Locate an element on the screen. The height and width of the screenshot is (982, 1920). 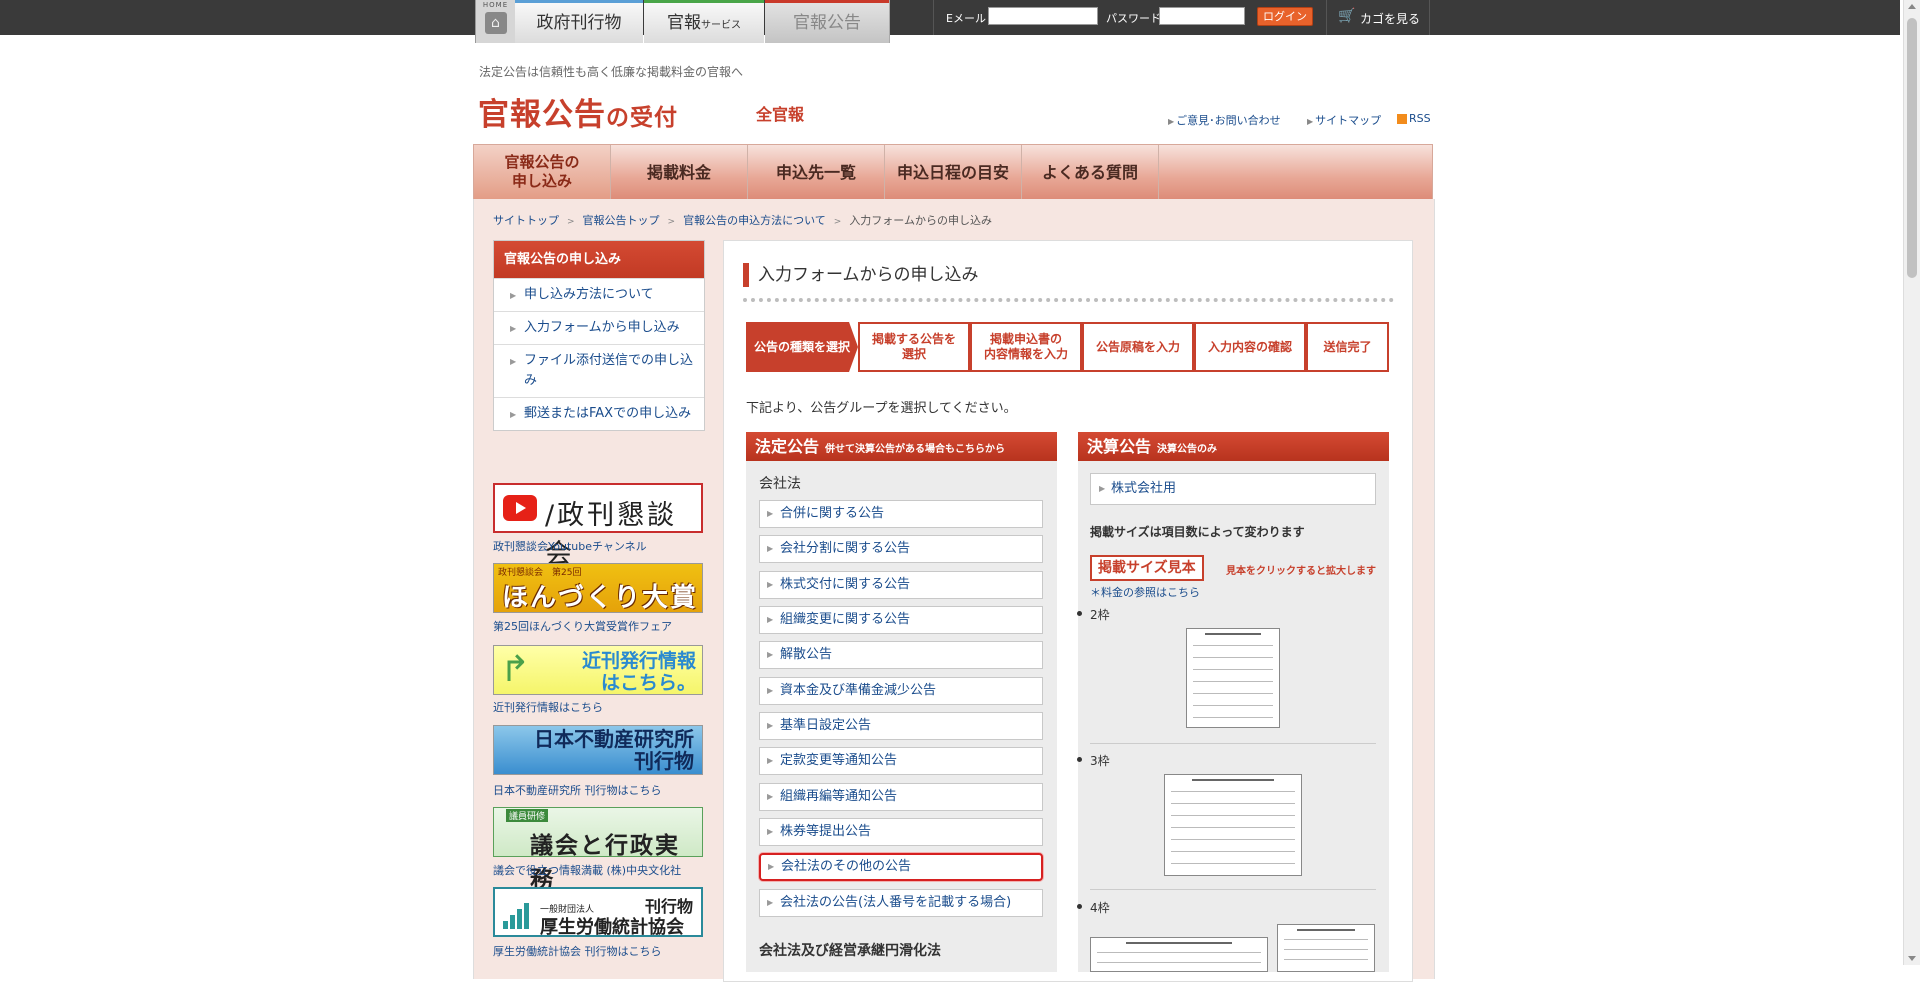
sitemap-link: ▶ サイトマップ is located at coordinates (1344, 120).